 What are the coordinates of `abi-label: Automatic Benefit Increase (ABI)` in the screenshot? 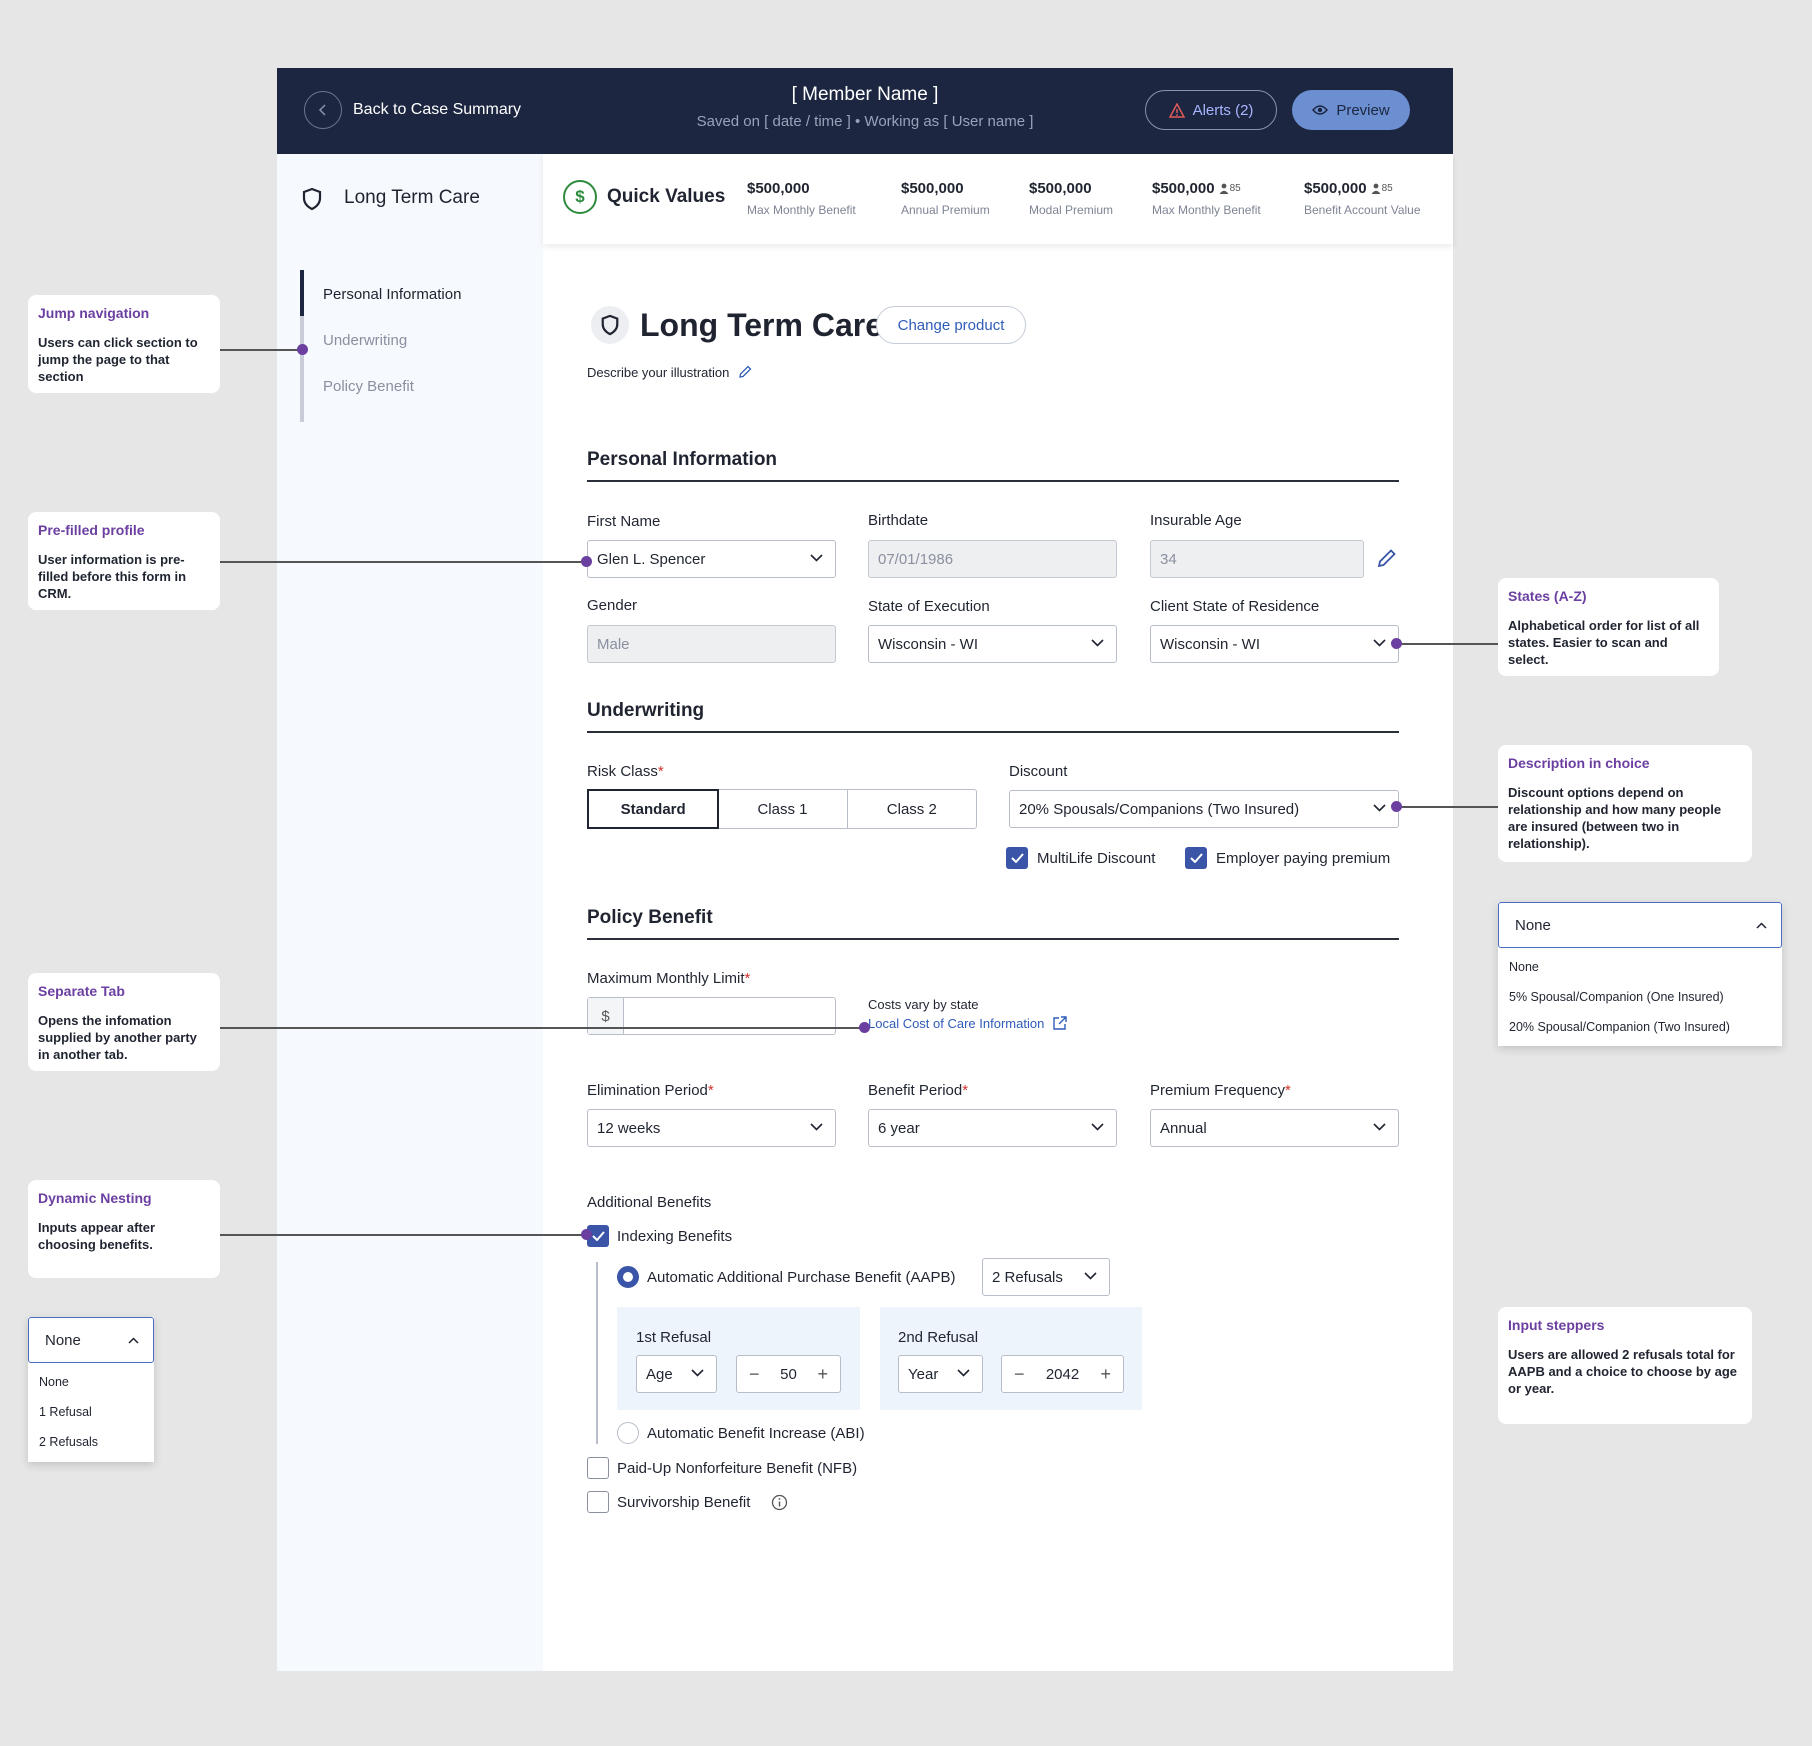 It's located at (756, 1433).